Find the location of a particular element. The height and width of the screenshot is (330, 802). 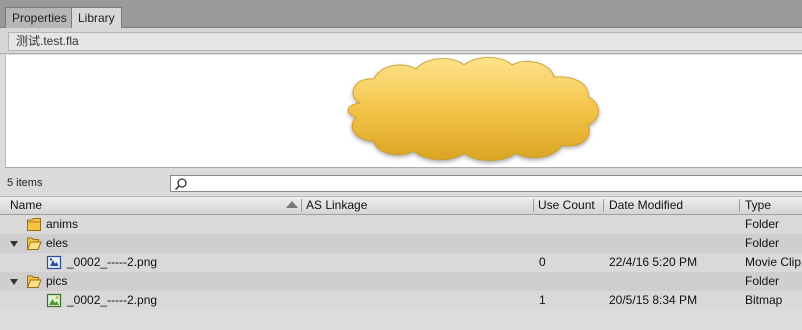

item-use-count: 0 is located at coordinates (542, 262).